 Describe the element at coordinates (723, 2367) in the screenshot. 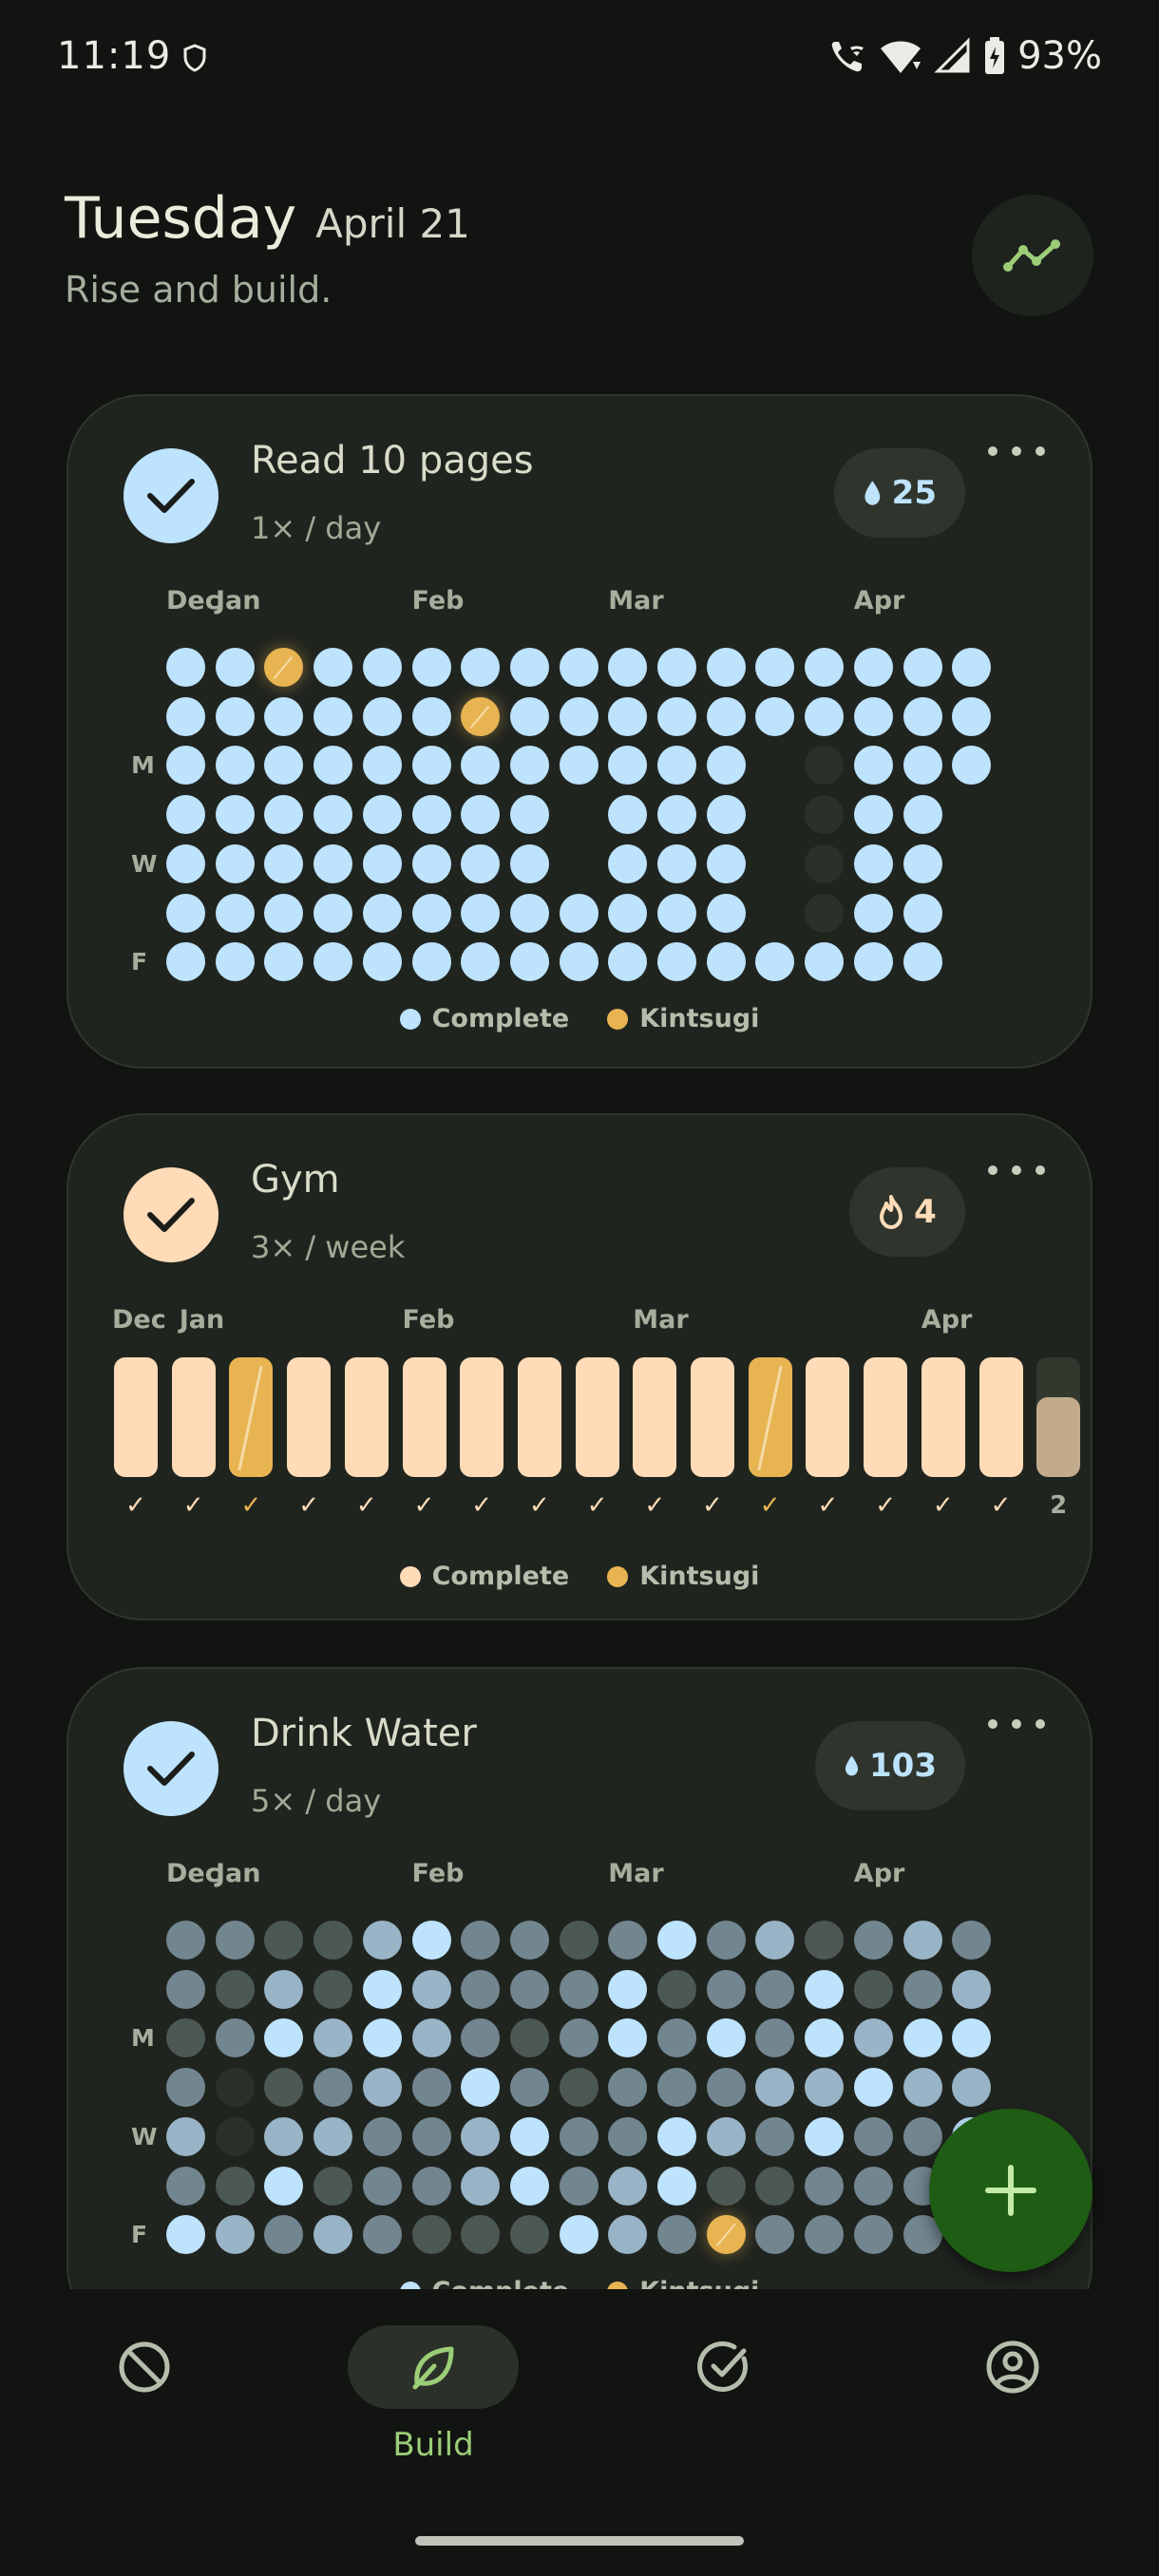

I see `nav-item-completed` at that location.